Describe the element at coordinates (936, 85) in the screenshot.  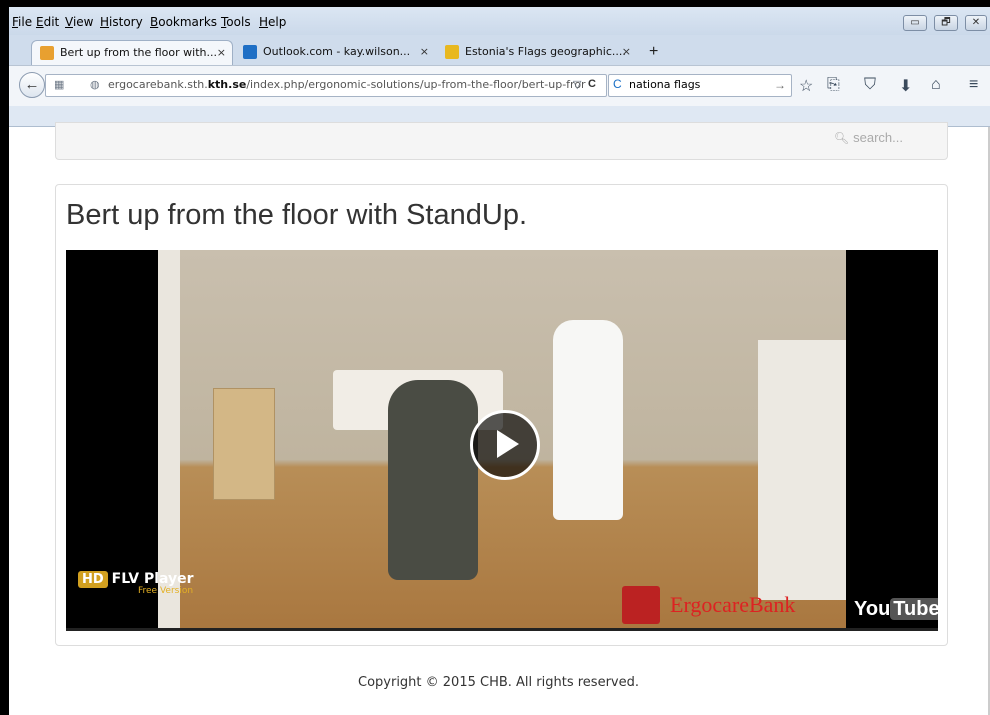
I see `home-icon: ⌂` at that location.